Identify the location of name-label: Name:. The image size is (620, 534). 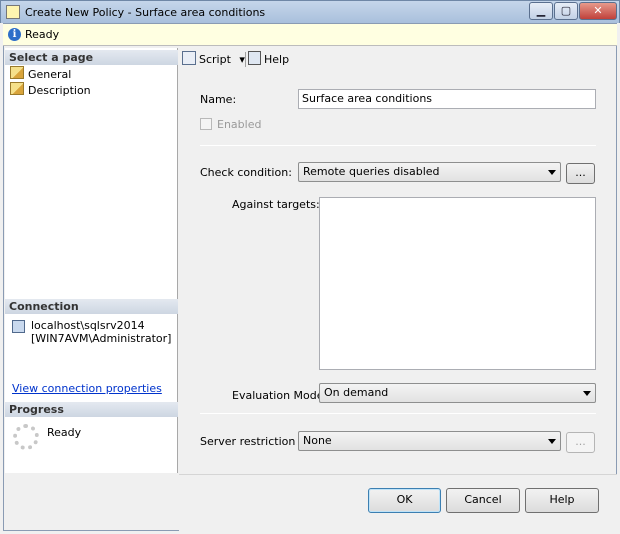
(218, 99).